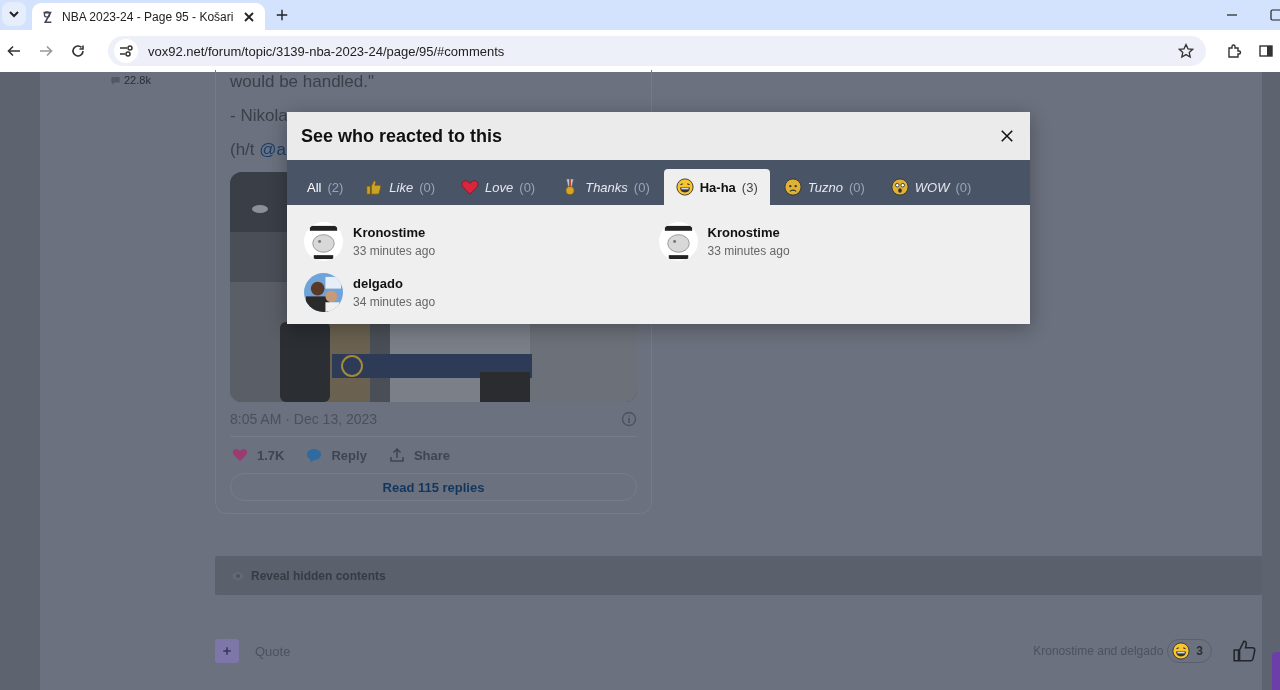 Image resolution: width=1280 pixels, height=690 pixels. What do you see at coordinates (402, 136) in the screenshot?
I see `dialog-title: See who reacted to this` at bounding box center [402, 136].